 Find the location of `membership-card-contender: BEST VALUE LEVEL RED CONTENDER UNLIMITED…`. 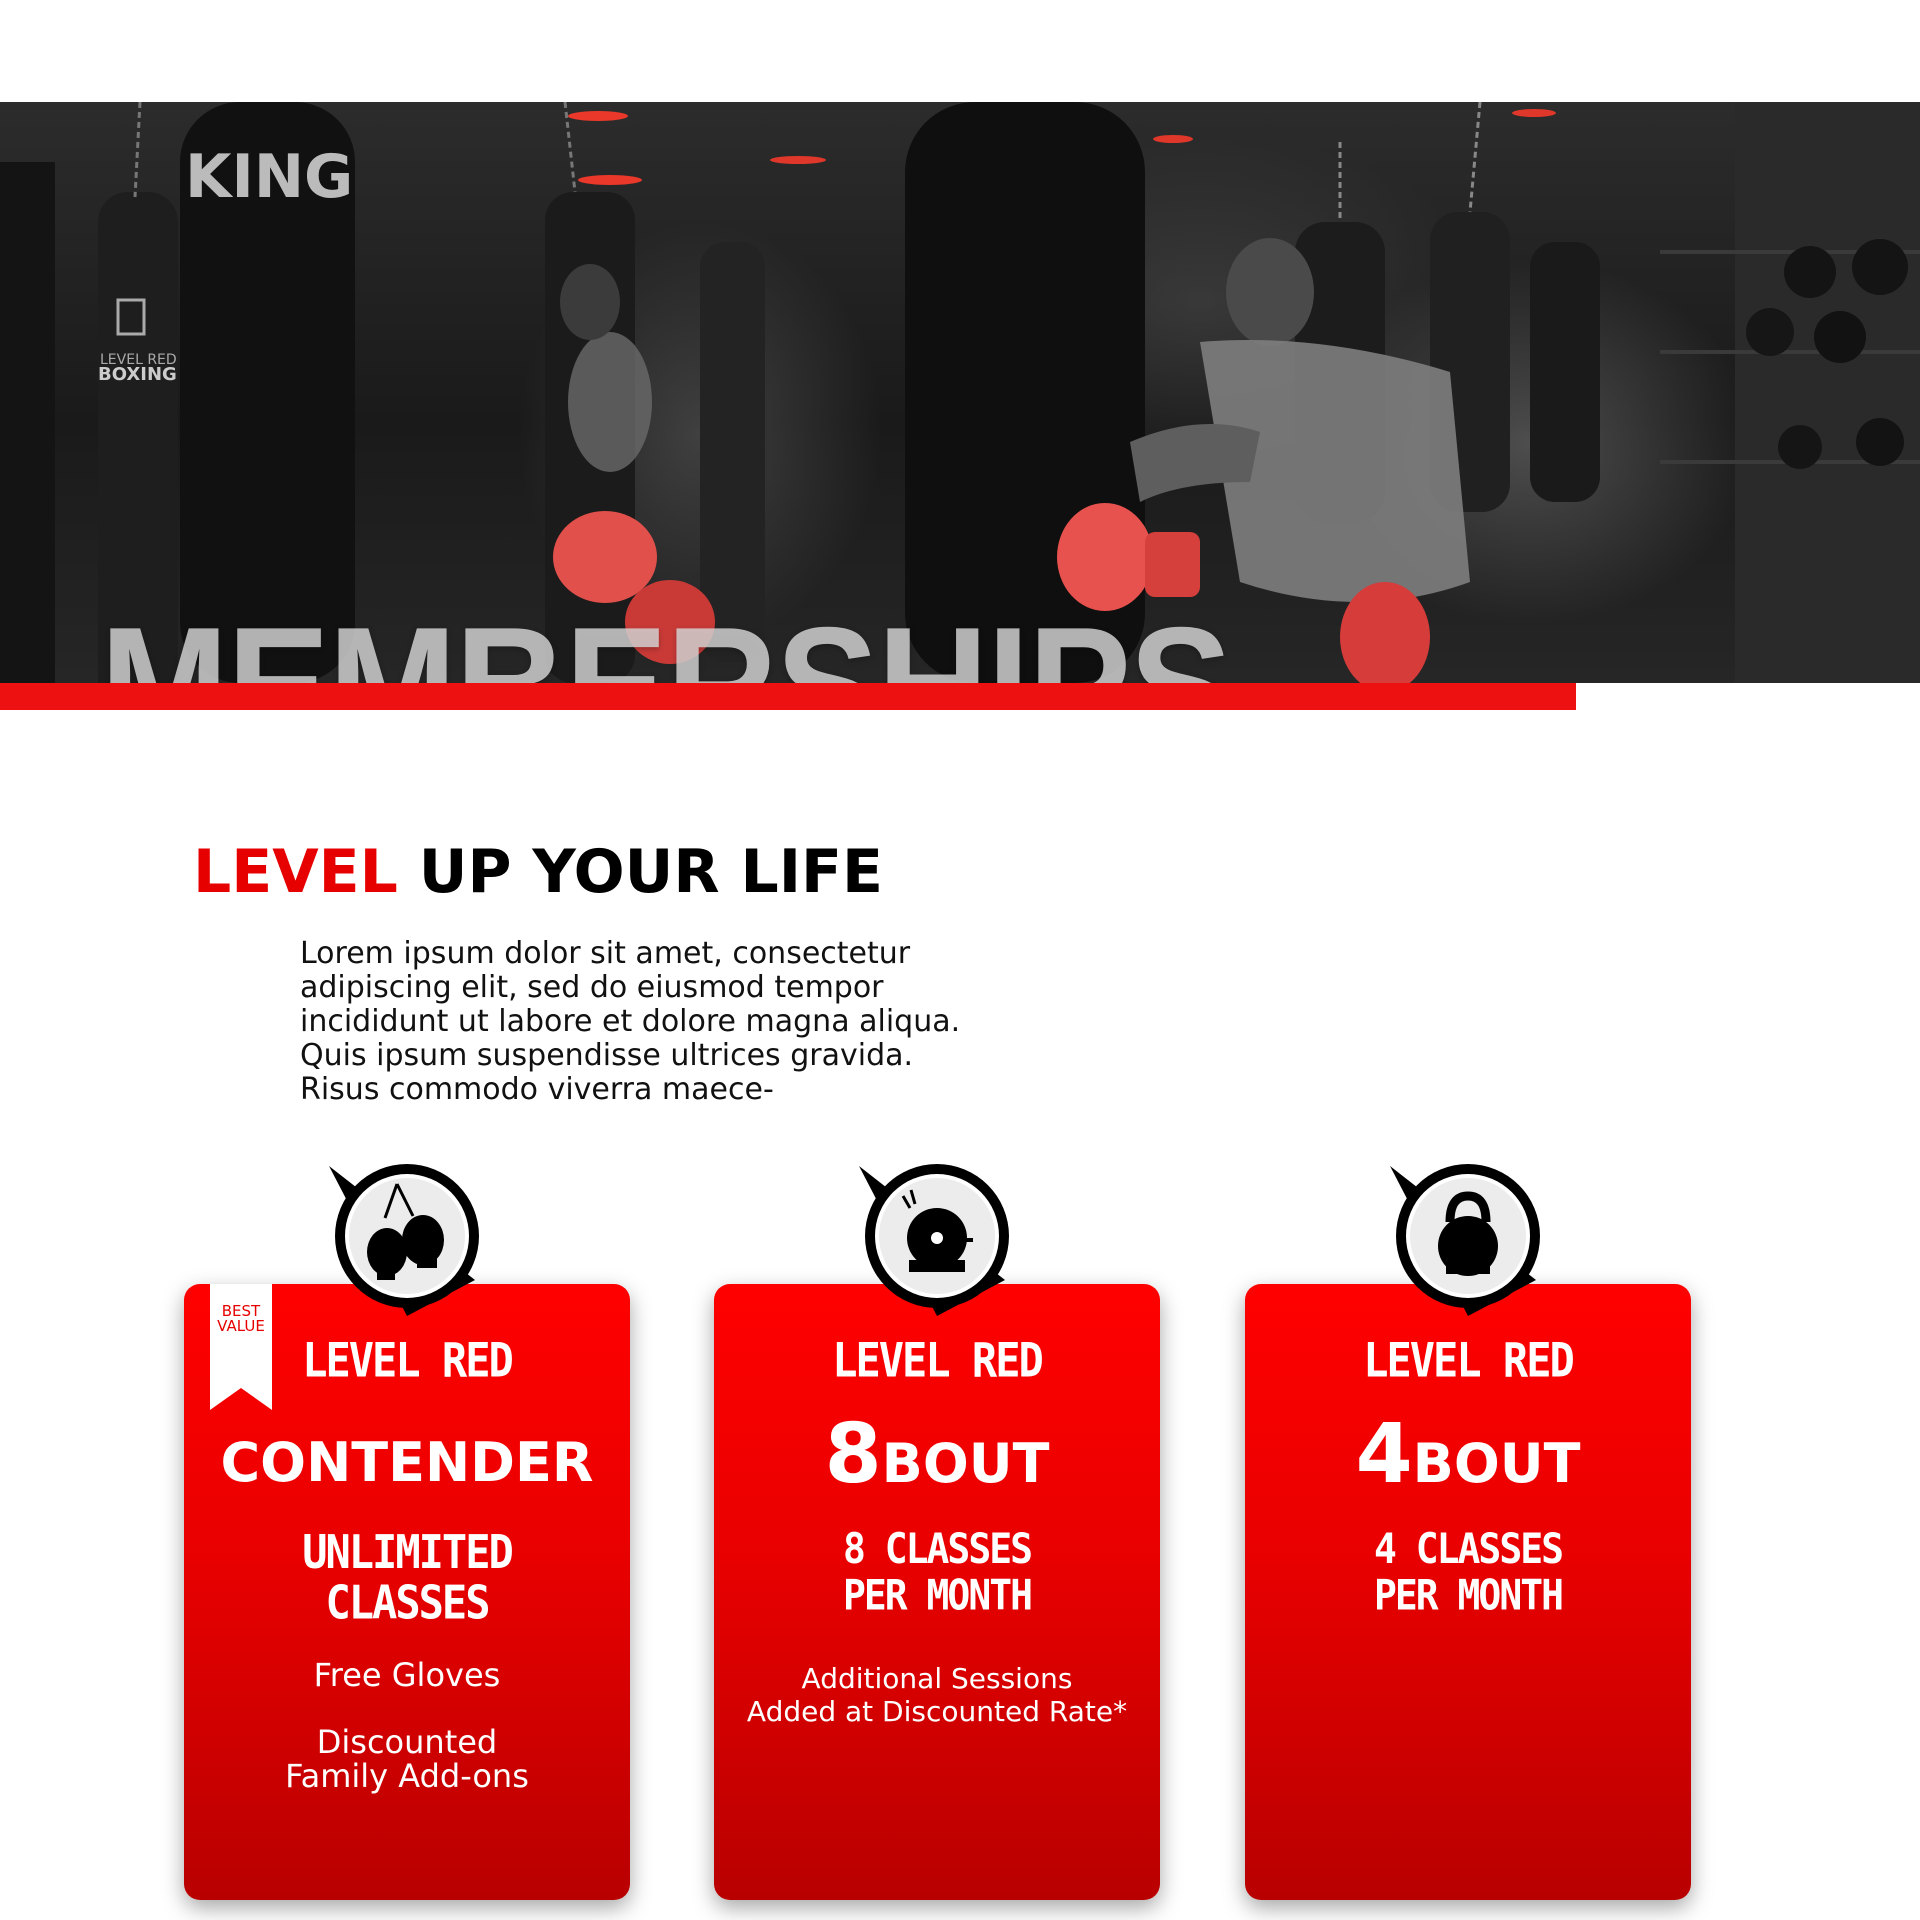

membership-card-contender: BEST VALUE LEVEL RED CONTENDER UNLIMITED… is located at coordinates (407, 1532).